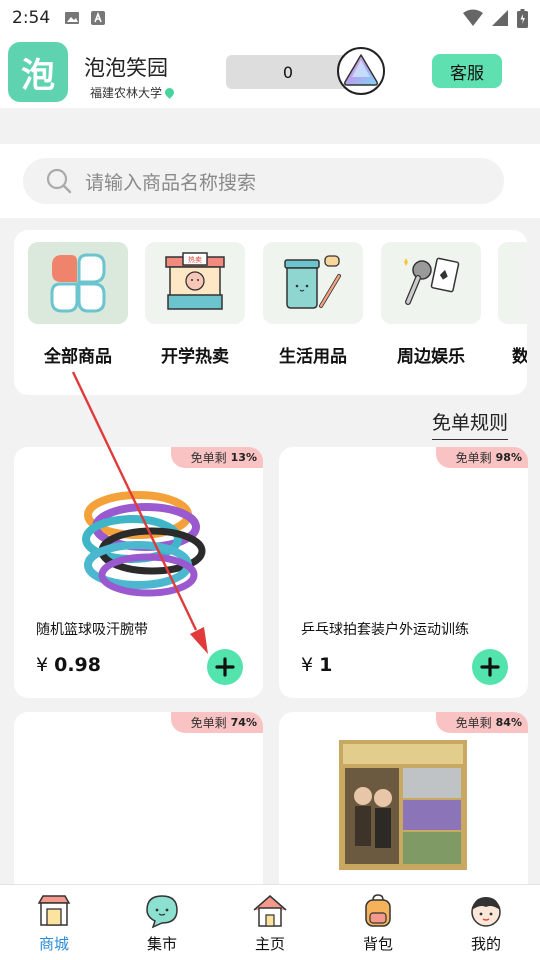 This screenshot has height=960, width=540. What do you see at coordinates (195, 259) in the screenshot?
I see `svg-text: 热卖` at bounding box center [195, 259].